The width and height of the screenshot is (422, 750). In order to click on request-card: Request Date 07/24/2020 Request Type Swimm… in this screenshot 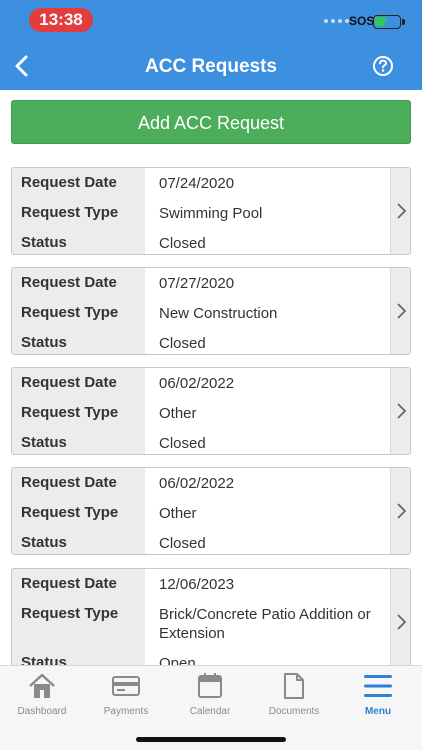, I will do `click(211, 211)`.